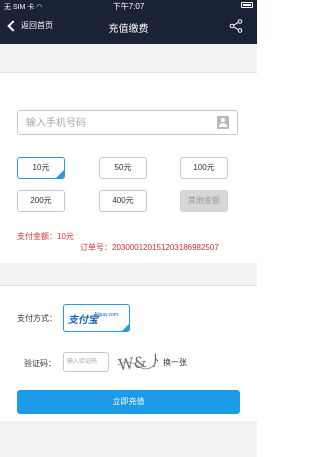  Describe the element at coordinates (204, 201) in the screenshot. I see `amount-option-other: 其他金额` at that location.